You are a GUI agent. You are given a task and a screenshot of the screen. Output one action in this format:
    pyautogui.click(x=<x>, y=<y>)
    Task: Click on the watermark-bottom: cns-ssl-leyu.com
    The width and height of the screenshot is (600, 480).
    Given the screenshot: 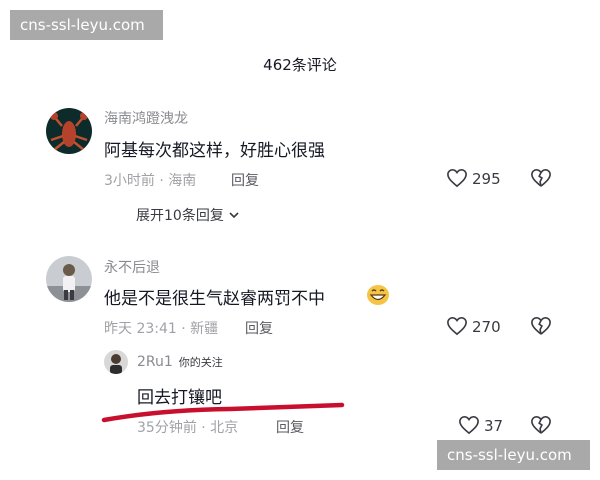 What is the action you would take?
    pyautogui.click(x=513, y=455)
    